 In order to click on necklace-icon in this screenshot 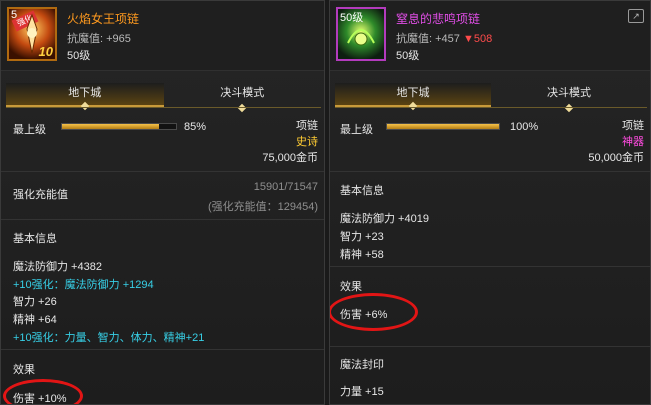, I will do `click(361, 37)`.